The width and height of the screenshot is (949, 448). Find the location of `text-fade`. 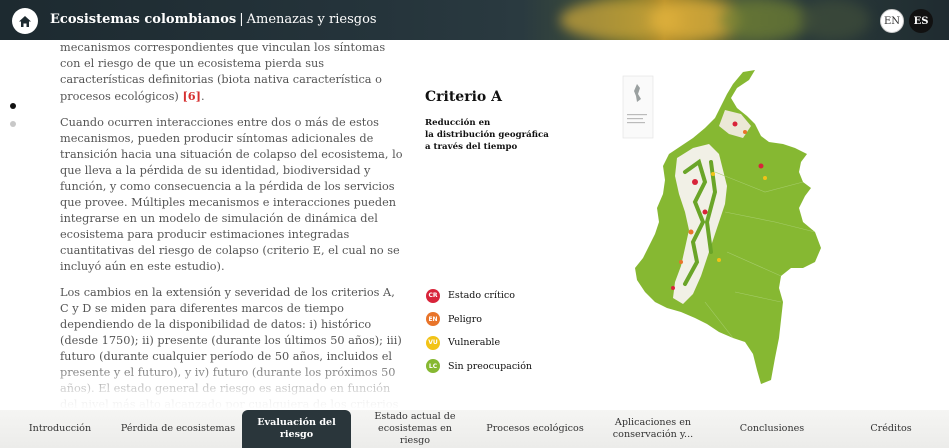

text-fade is located at coordinates (235, 385).